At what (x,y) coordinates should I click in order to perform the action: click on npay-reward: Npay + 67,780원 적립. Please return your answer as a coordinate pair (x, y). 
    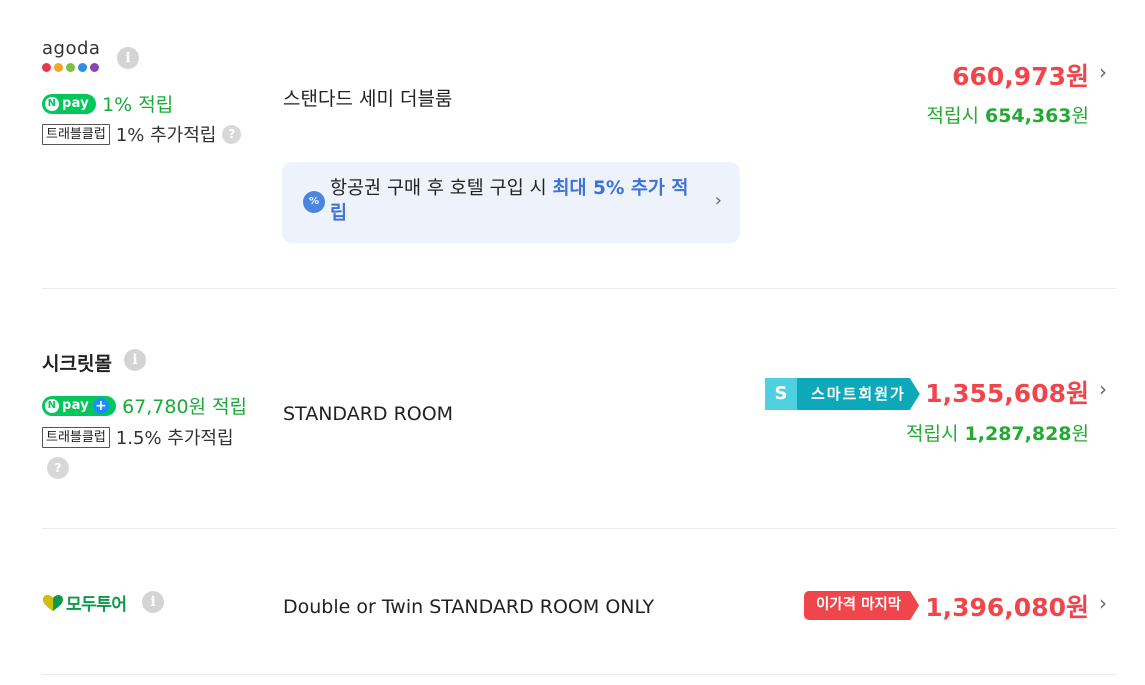
    Looking at the image, I should click on (144, 405).